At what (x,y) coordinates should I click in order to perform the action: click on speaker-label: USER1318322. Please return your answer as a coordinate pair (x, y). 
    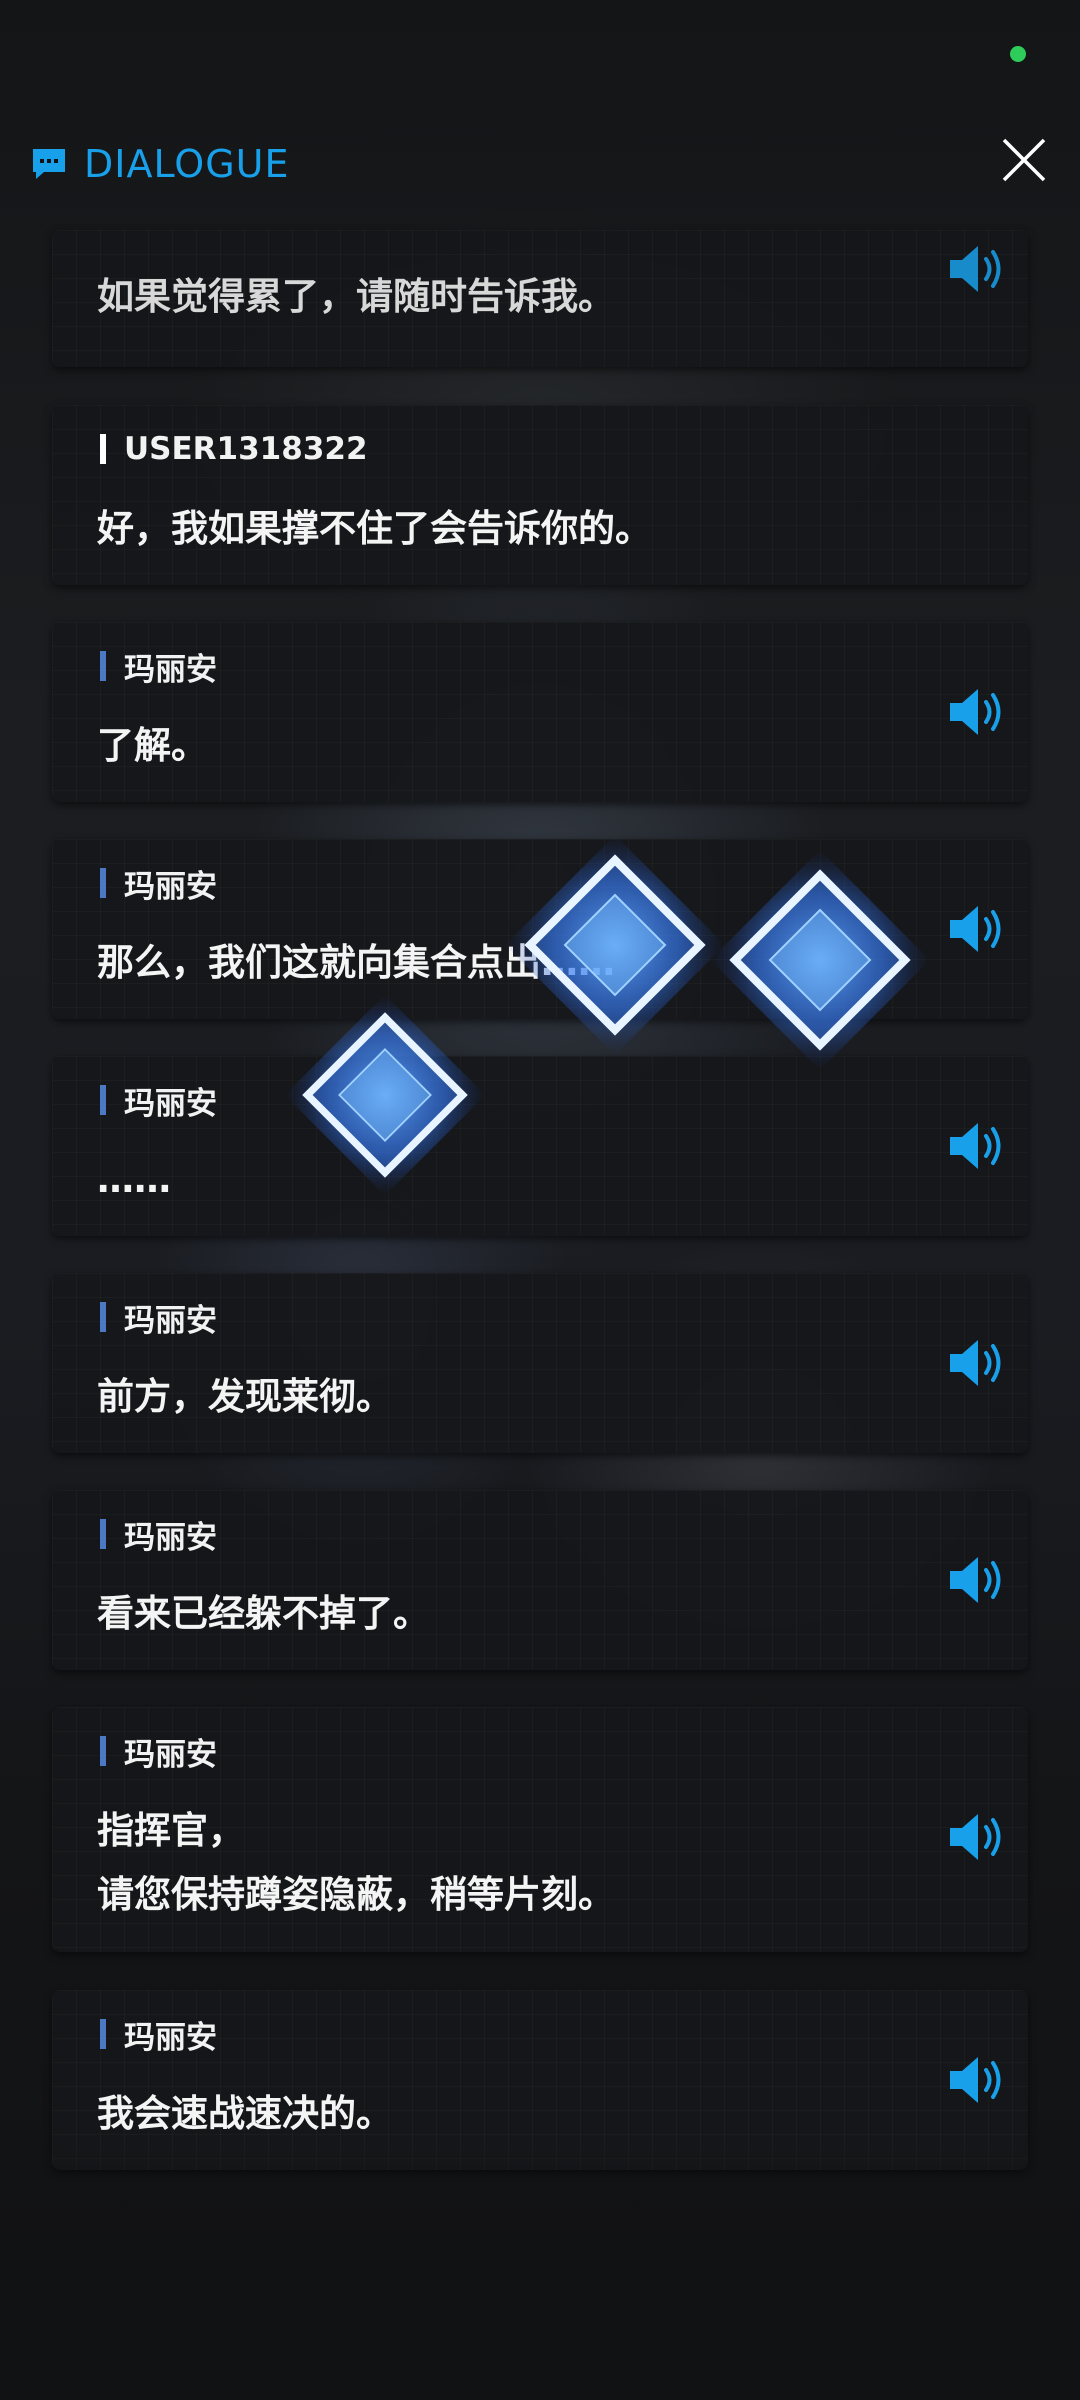
    Looking at the image, I should click on (234, 449).